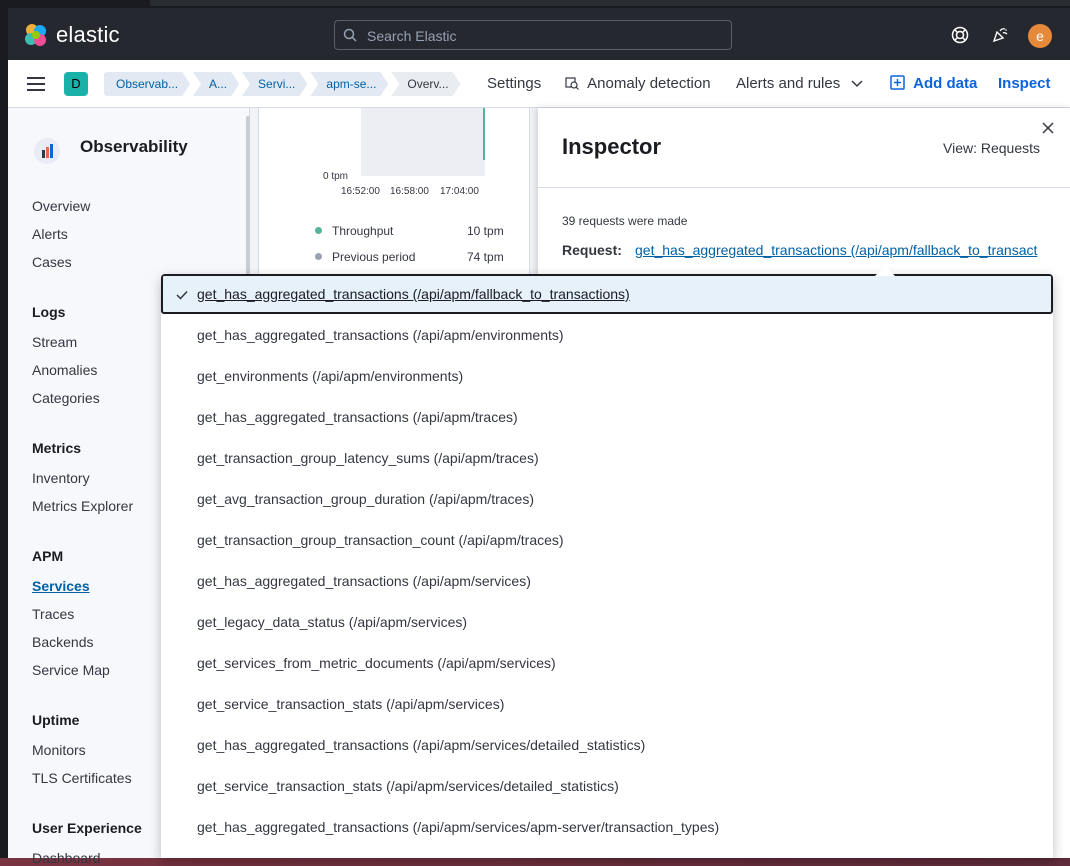 The width and height of the screenshot is (1070, 866). I want to click on add-data-label: Add data, so click(945, 83).